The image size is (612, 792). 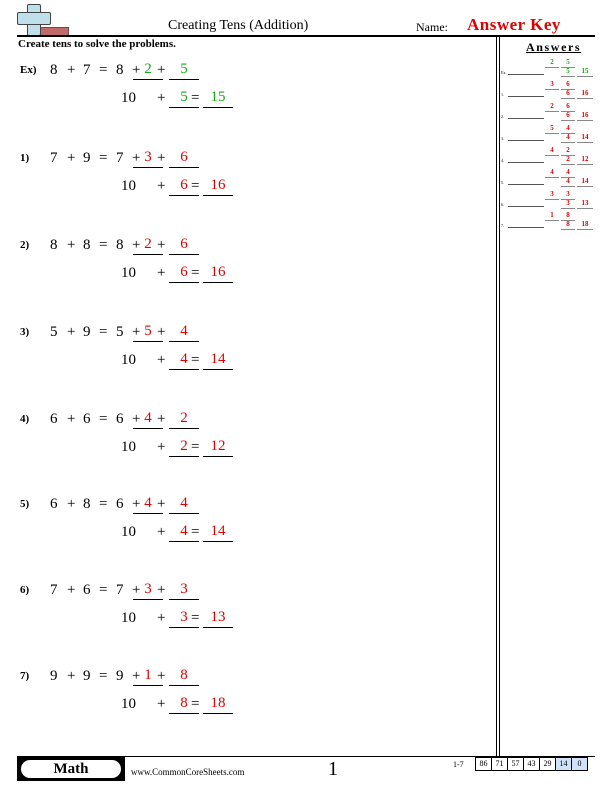 I want to click on split-two-answer: 5, so click(x=184, y=70).